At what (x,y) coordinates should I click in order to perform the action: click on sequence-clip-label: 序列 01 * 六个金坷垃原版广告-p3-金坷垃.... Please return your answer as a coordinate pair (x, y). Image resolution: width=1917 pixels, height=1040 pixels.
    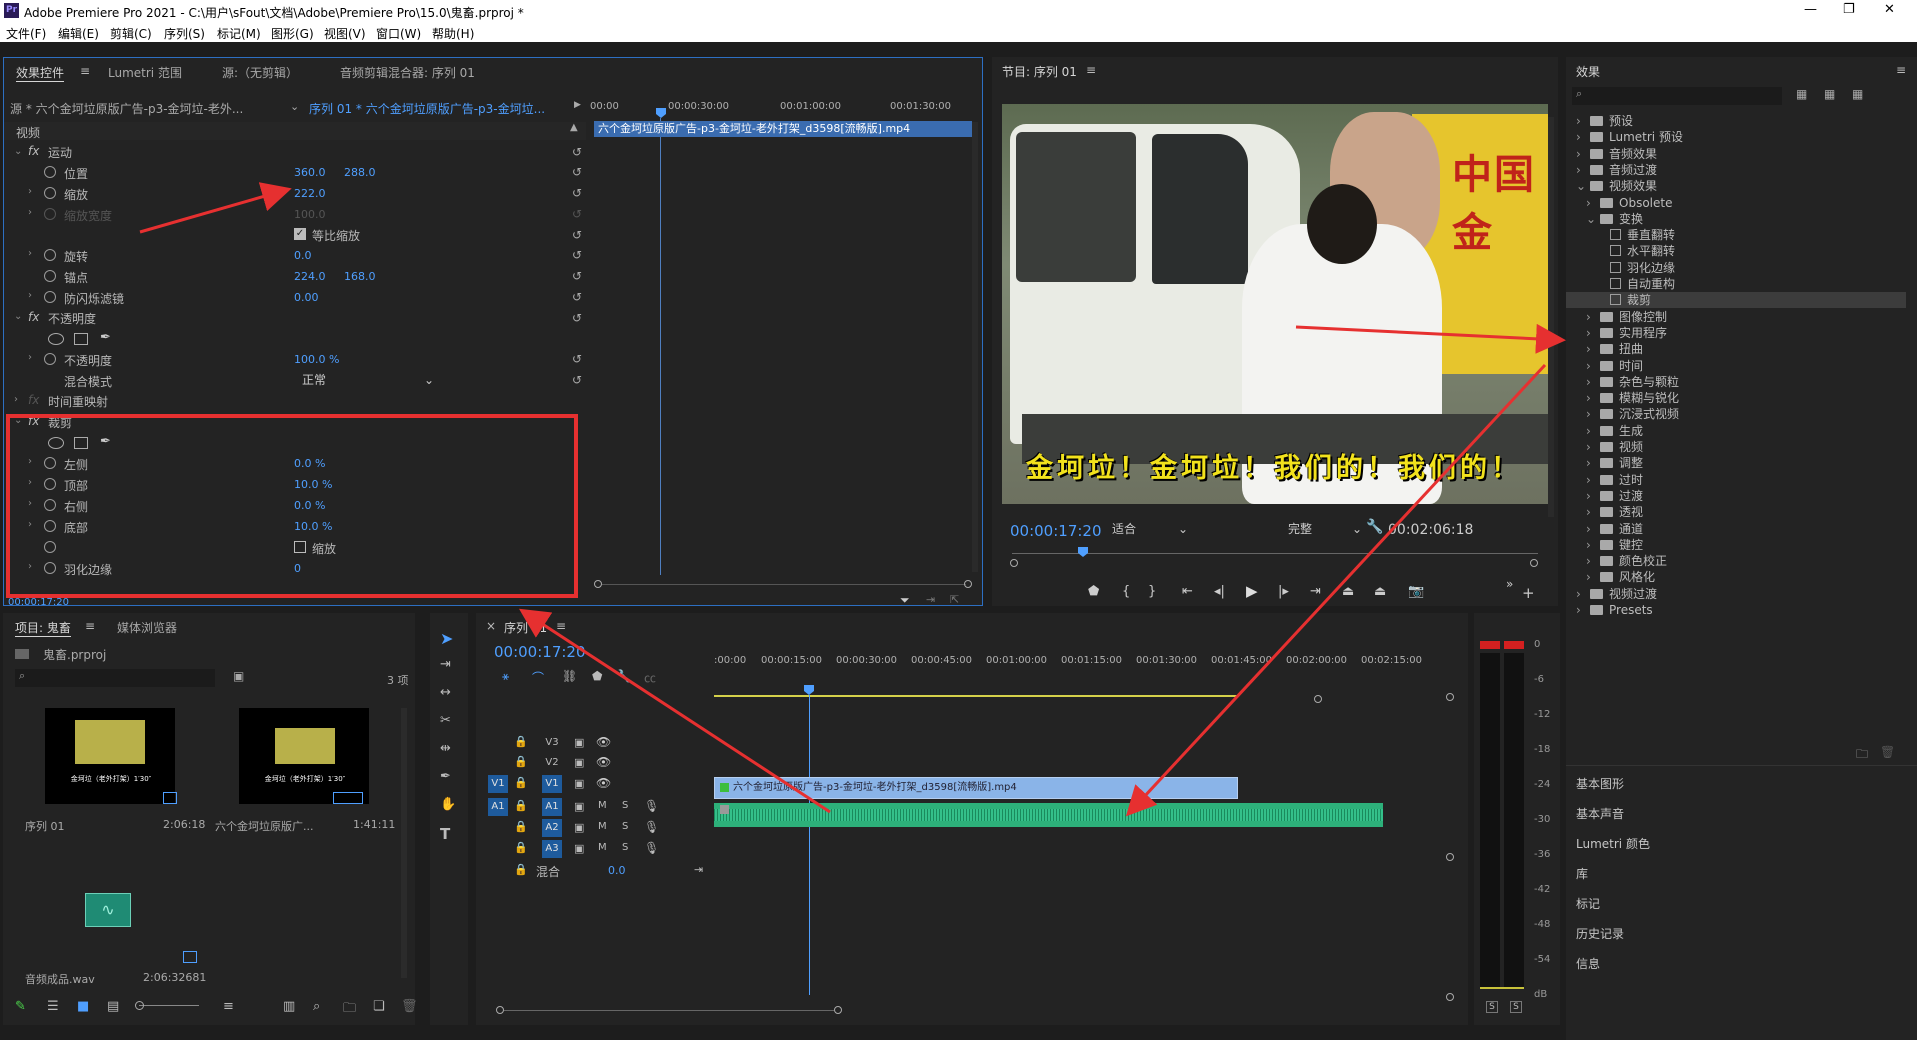
    Looking at the image, I should click on (427, 108).